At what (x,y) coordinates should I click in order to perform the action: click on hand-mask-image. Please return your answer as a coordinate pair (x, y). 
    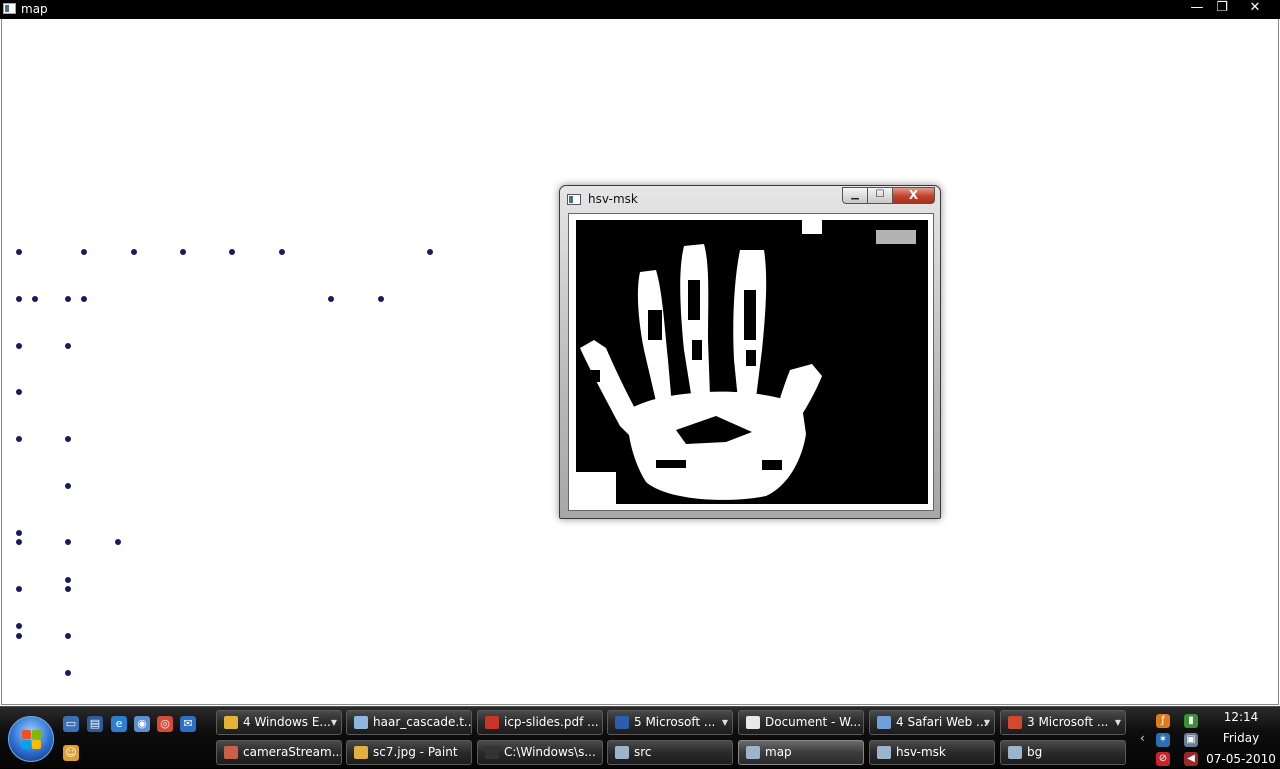
    Looking at the image, I should click on (752, 362).